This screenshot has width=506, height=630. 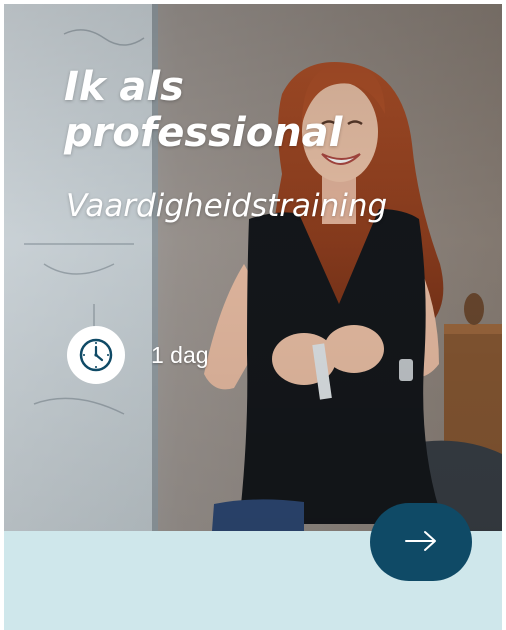 I want to click on clock-icon, so click(x=96, y=355).